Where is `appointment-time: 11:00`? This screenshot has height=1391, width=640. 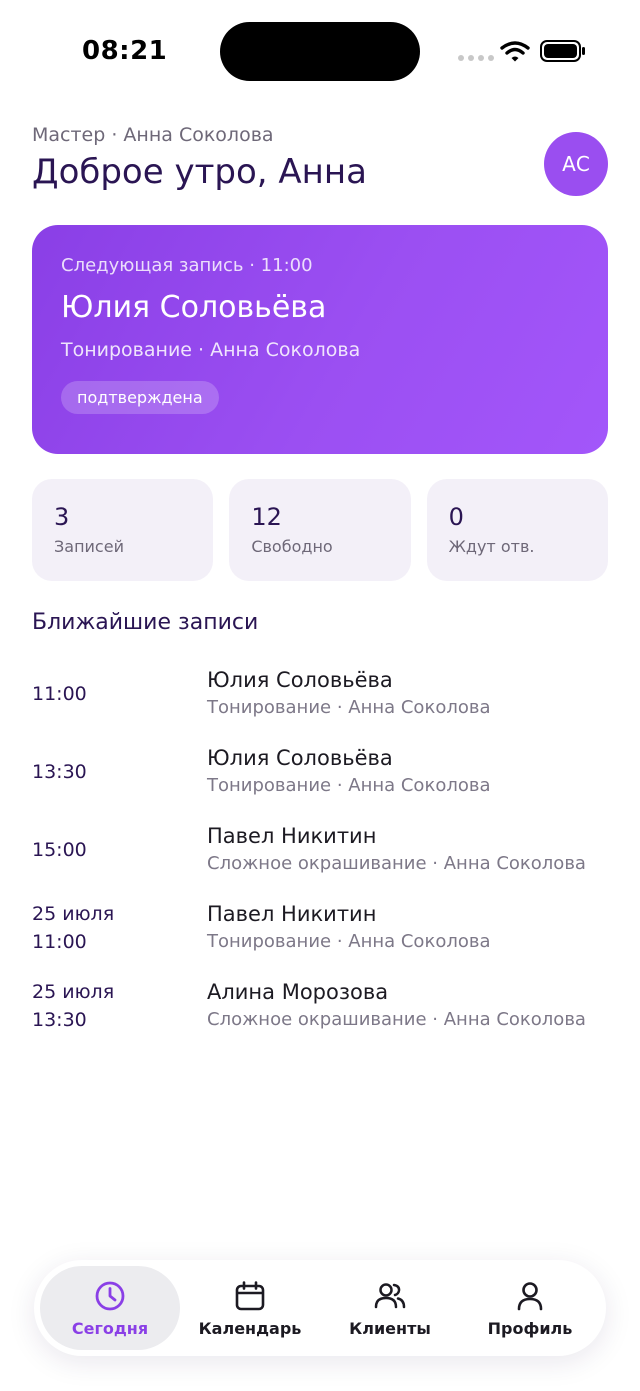 appointment-time: 11:00 is located at coordinates (112, 694).